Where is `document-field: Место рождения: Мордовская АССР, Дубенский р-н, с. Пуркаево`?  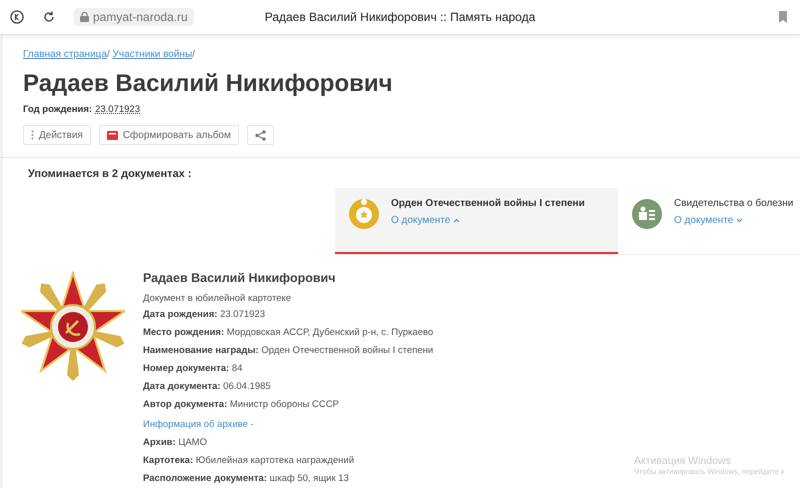
document-field: Место рождения: Мордовская АССР, Дубенский р-н, с. Пуркаево is located at coordinates (288, 333).